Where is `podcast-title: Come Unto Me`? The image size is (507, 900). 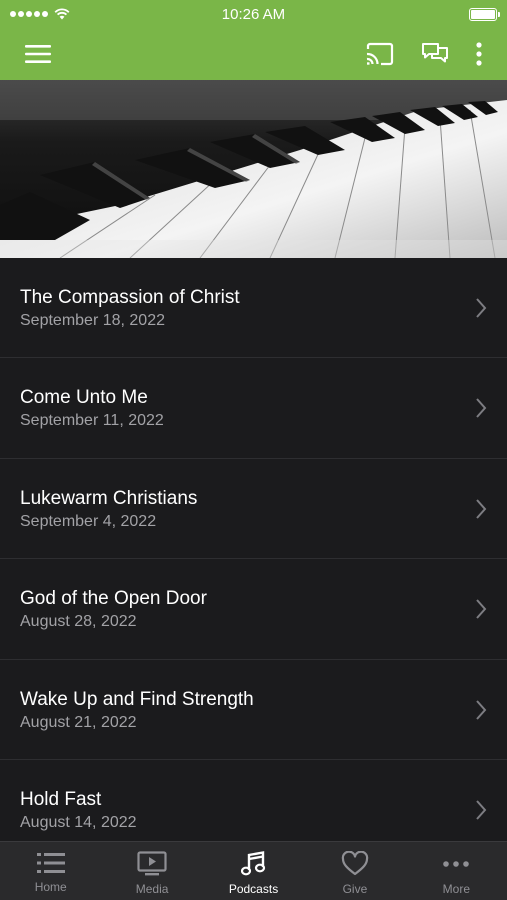
podcast-title: Come Unto Me is located at coordinates (84, 398).